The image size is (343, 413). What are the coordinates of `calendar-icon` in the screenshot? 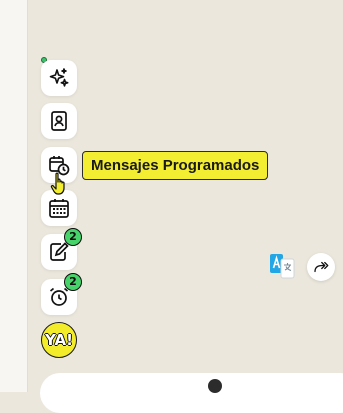 It's located at (59, 208).